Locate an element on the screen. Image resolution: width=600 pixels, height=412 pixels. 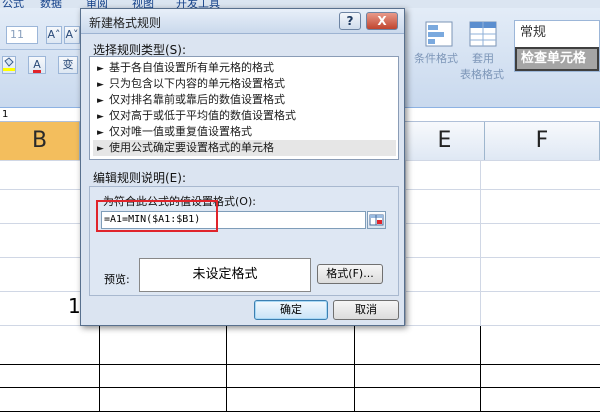
grow-font-button: A˄ is located at coordinates (54, 35).